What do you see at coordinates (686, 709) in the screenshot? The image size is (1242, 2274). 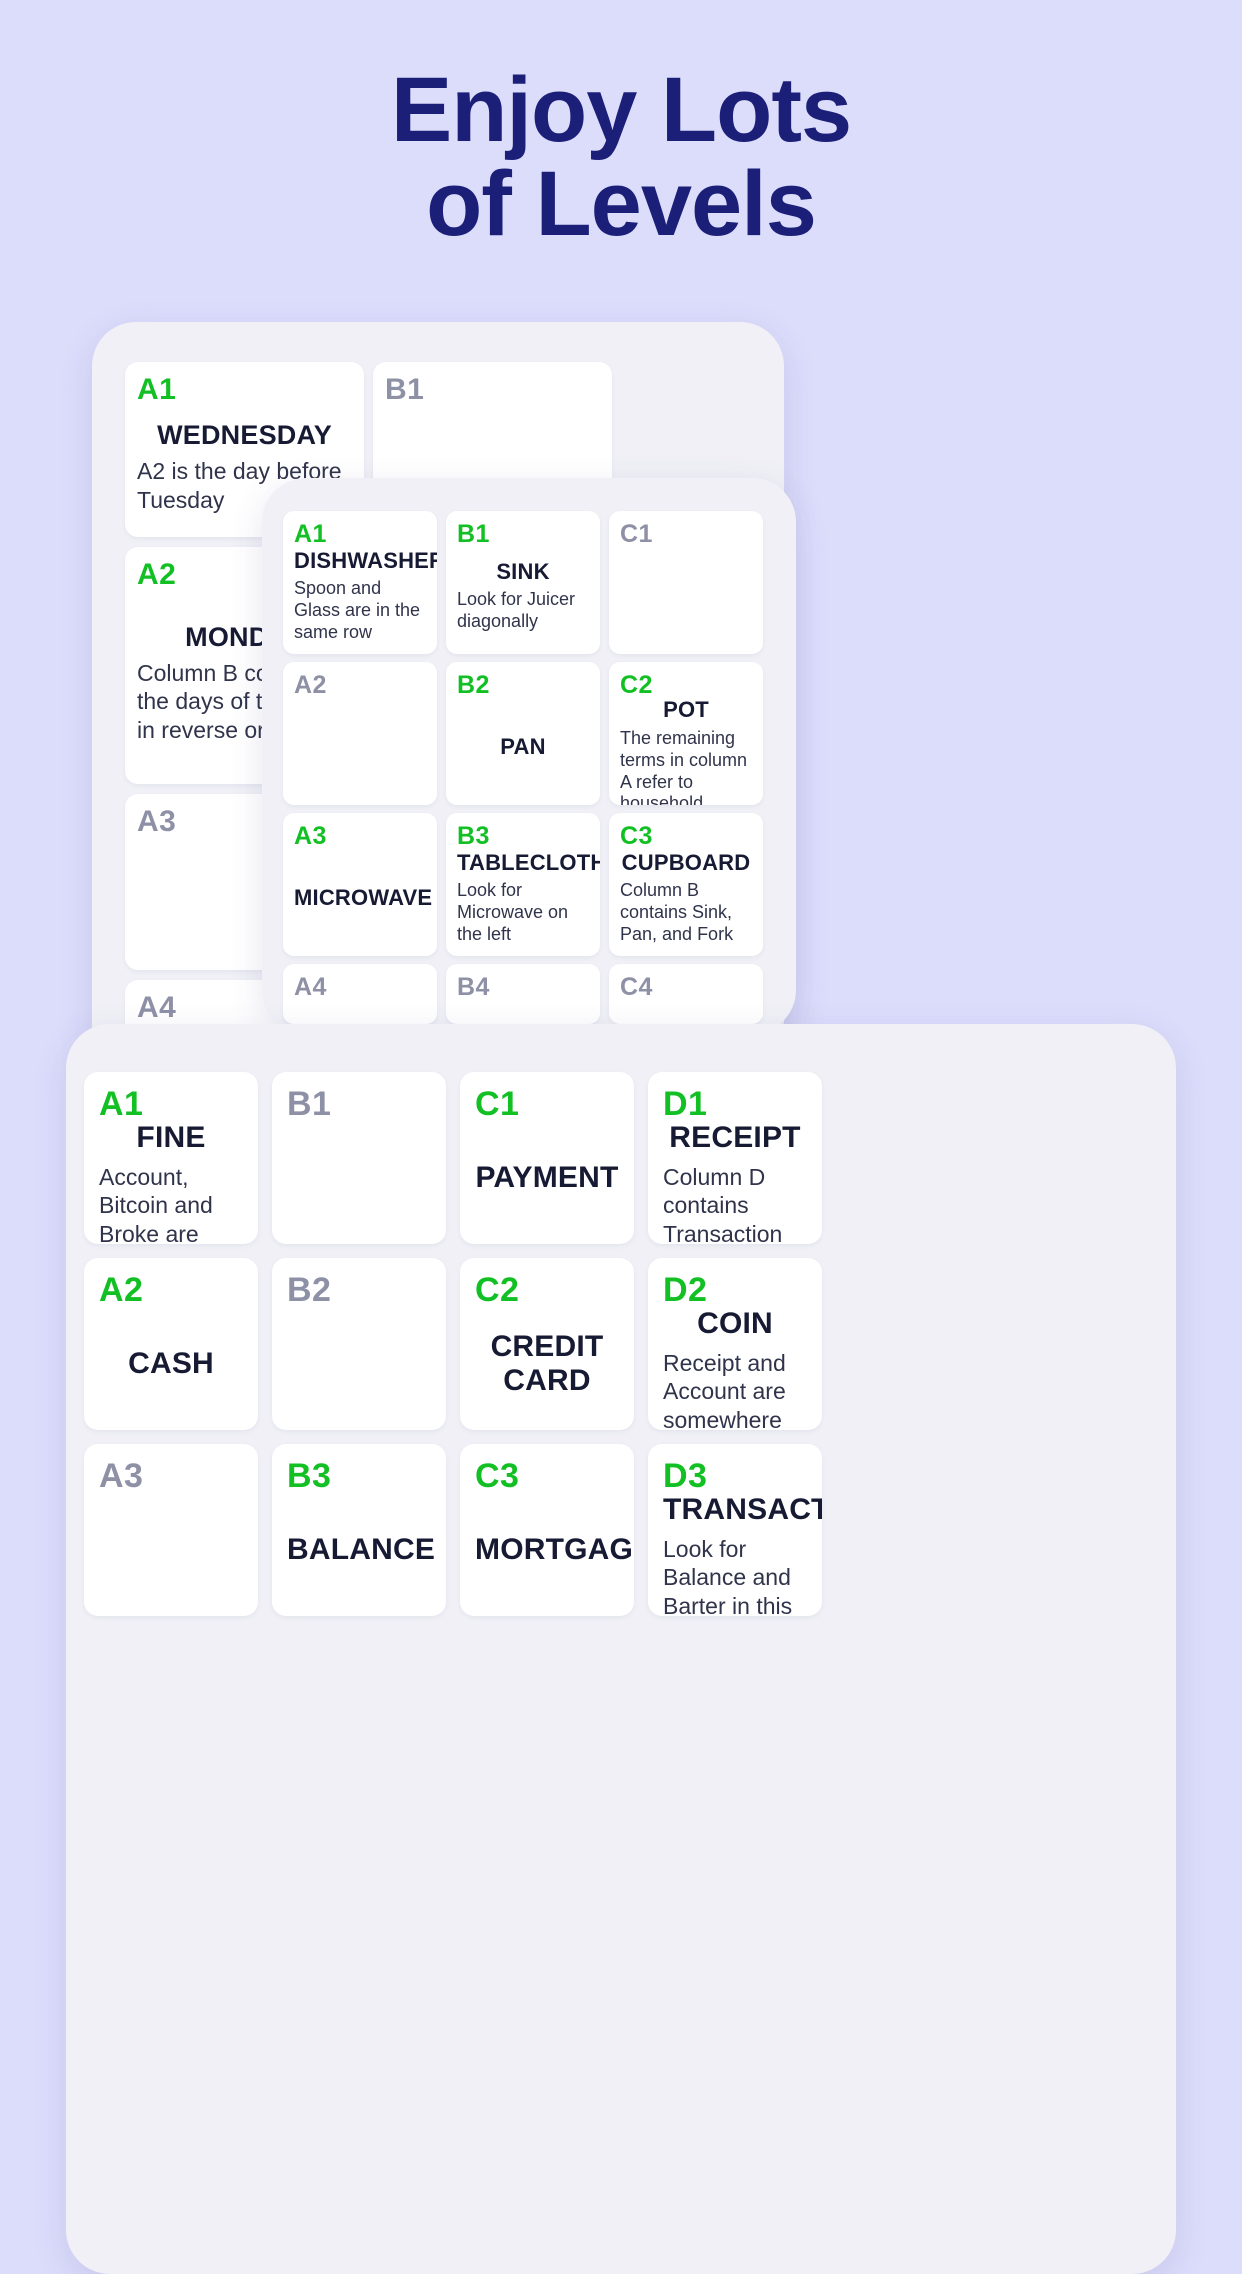 I see `cell-answer-word: POT` at bounding box center [686, 709].